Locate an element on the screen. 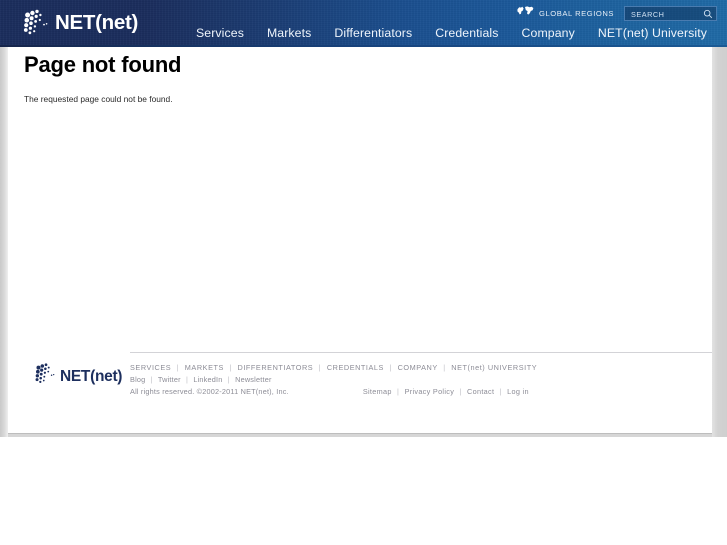 The width and height of the screenshot is (727, 545). global-regions-link: GLOBAL REGIONS is located at coordinates (565, 13).